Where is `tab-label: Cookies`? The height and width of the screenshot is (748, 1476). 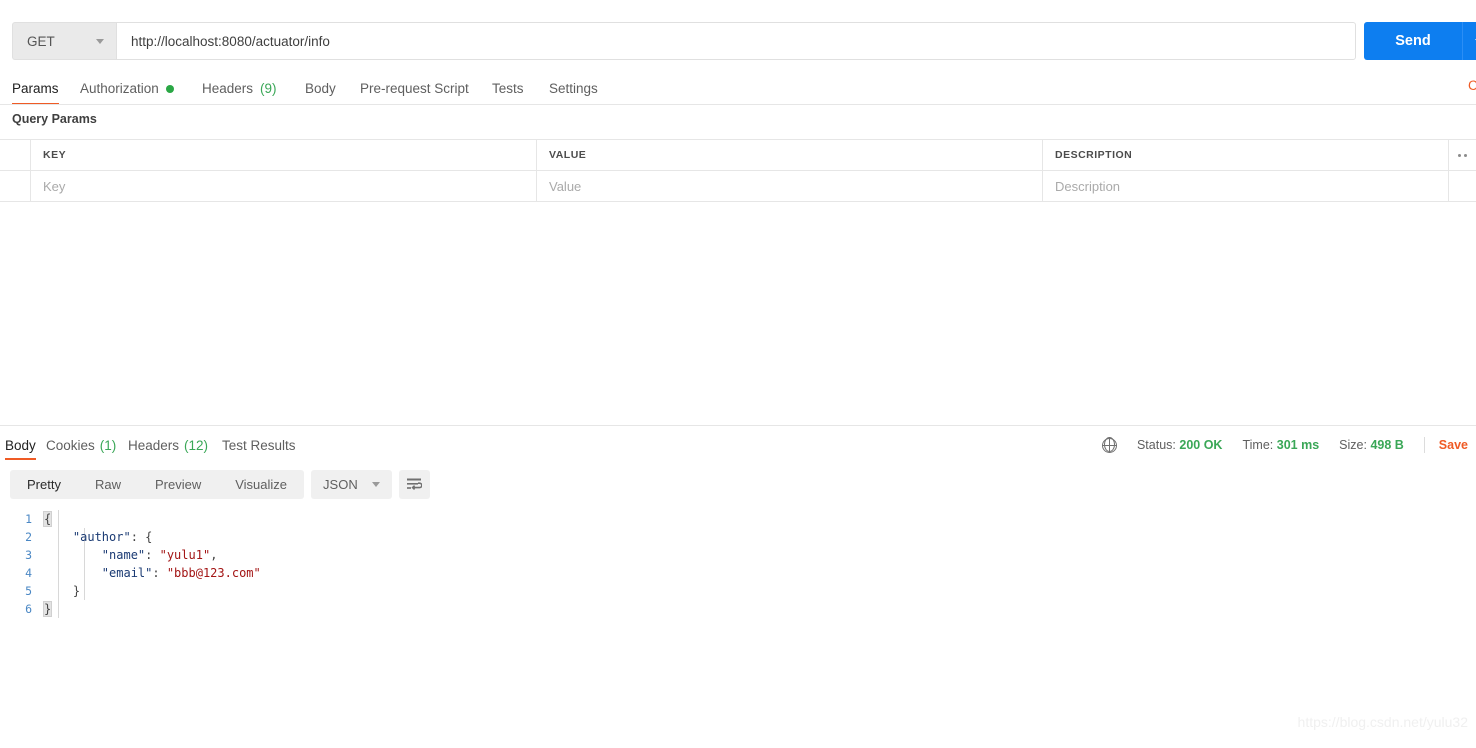
tab-label: Cookies is located at coordinates (70, 445).